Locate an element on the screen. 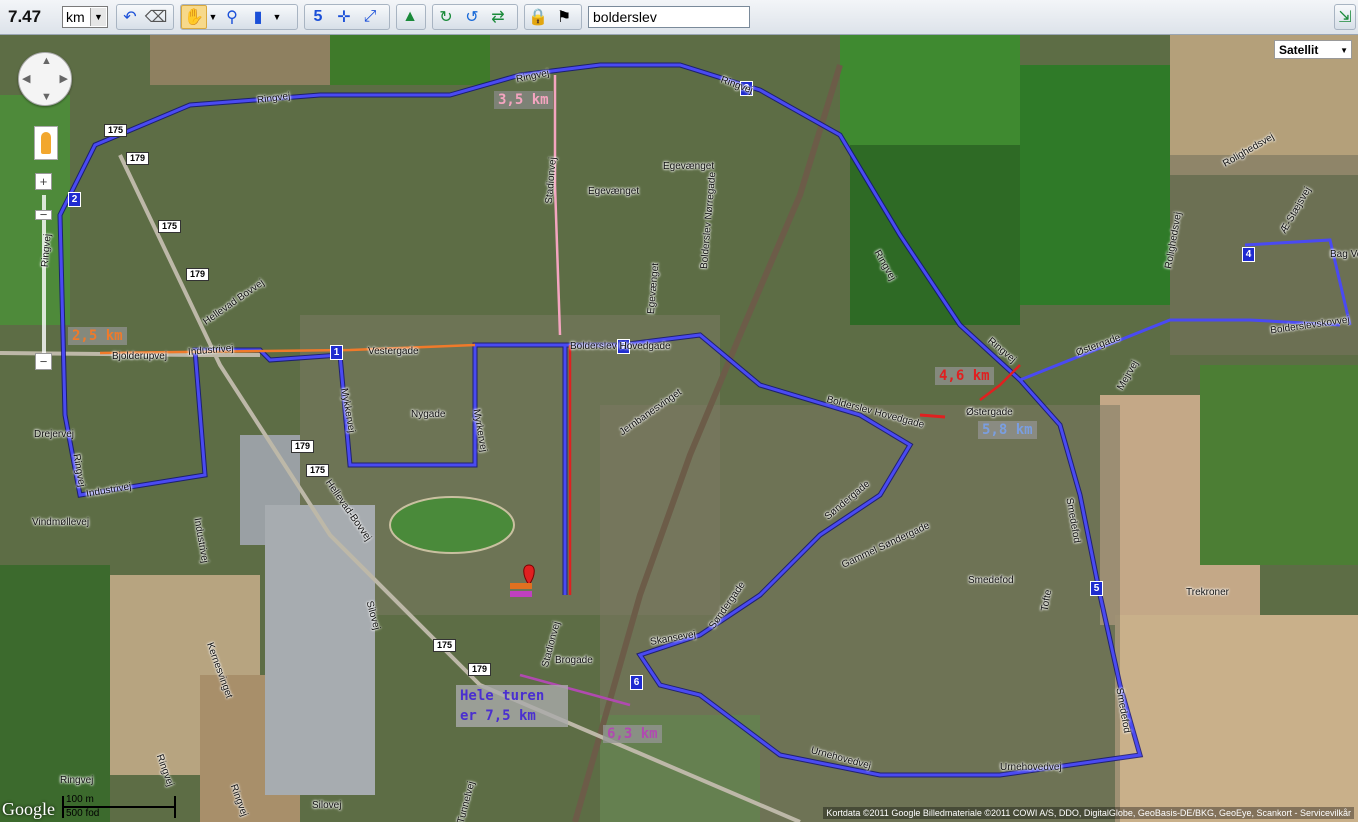 This screenshot has height=822, width=1358. lock-icon: 🔒 is located at coordinates (538, 17).